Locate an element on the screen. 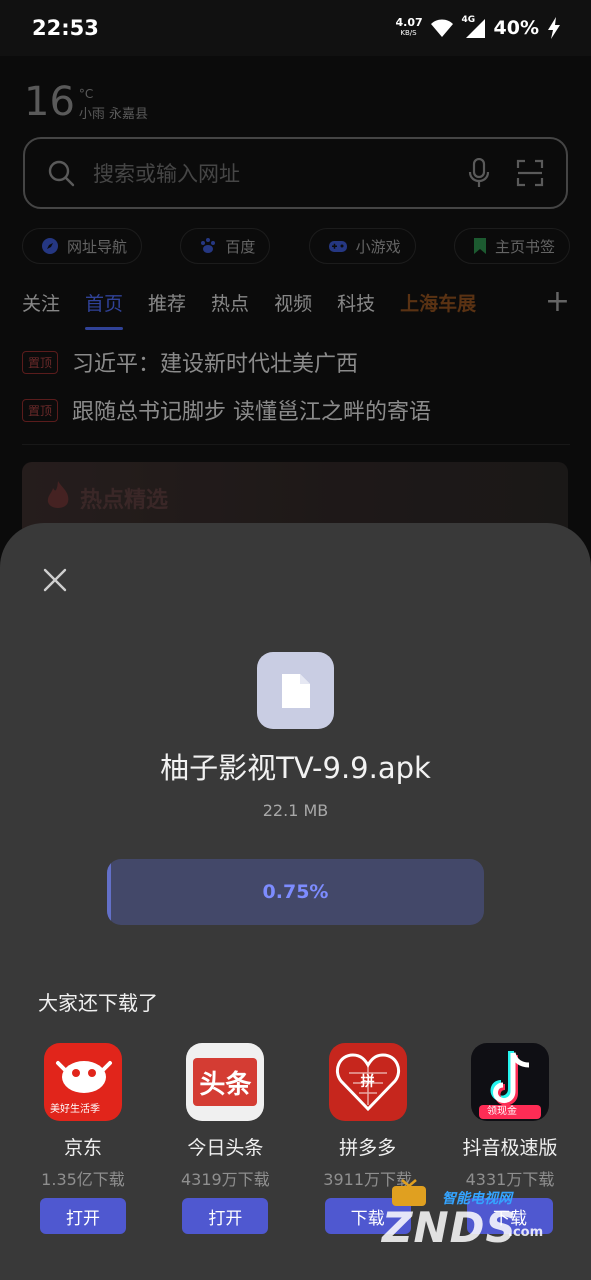 The width and height of the screenshot is (591, 1280). watermark-domain: .com is located at coordinates (526, 1232).